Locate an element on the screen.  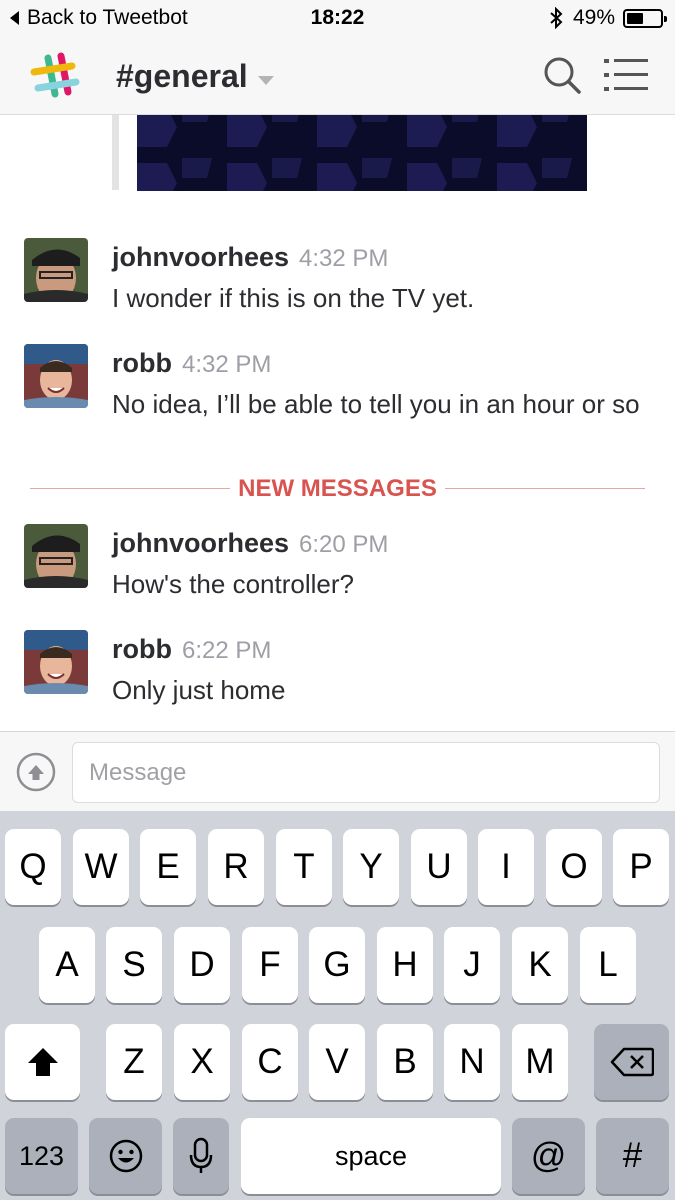
key-m: M is located at coordinates (540, 1062).